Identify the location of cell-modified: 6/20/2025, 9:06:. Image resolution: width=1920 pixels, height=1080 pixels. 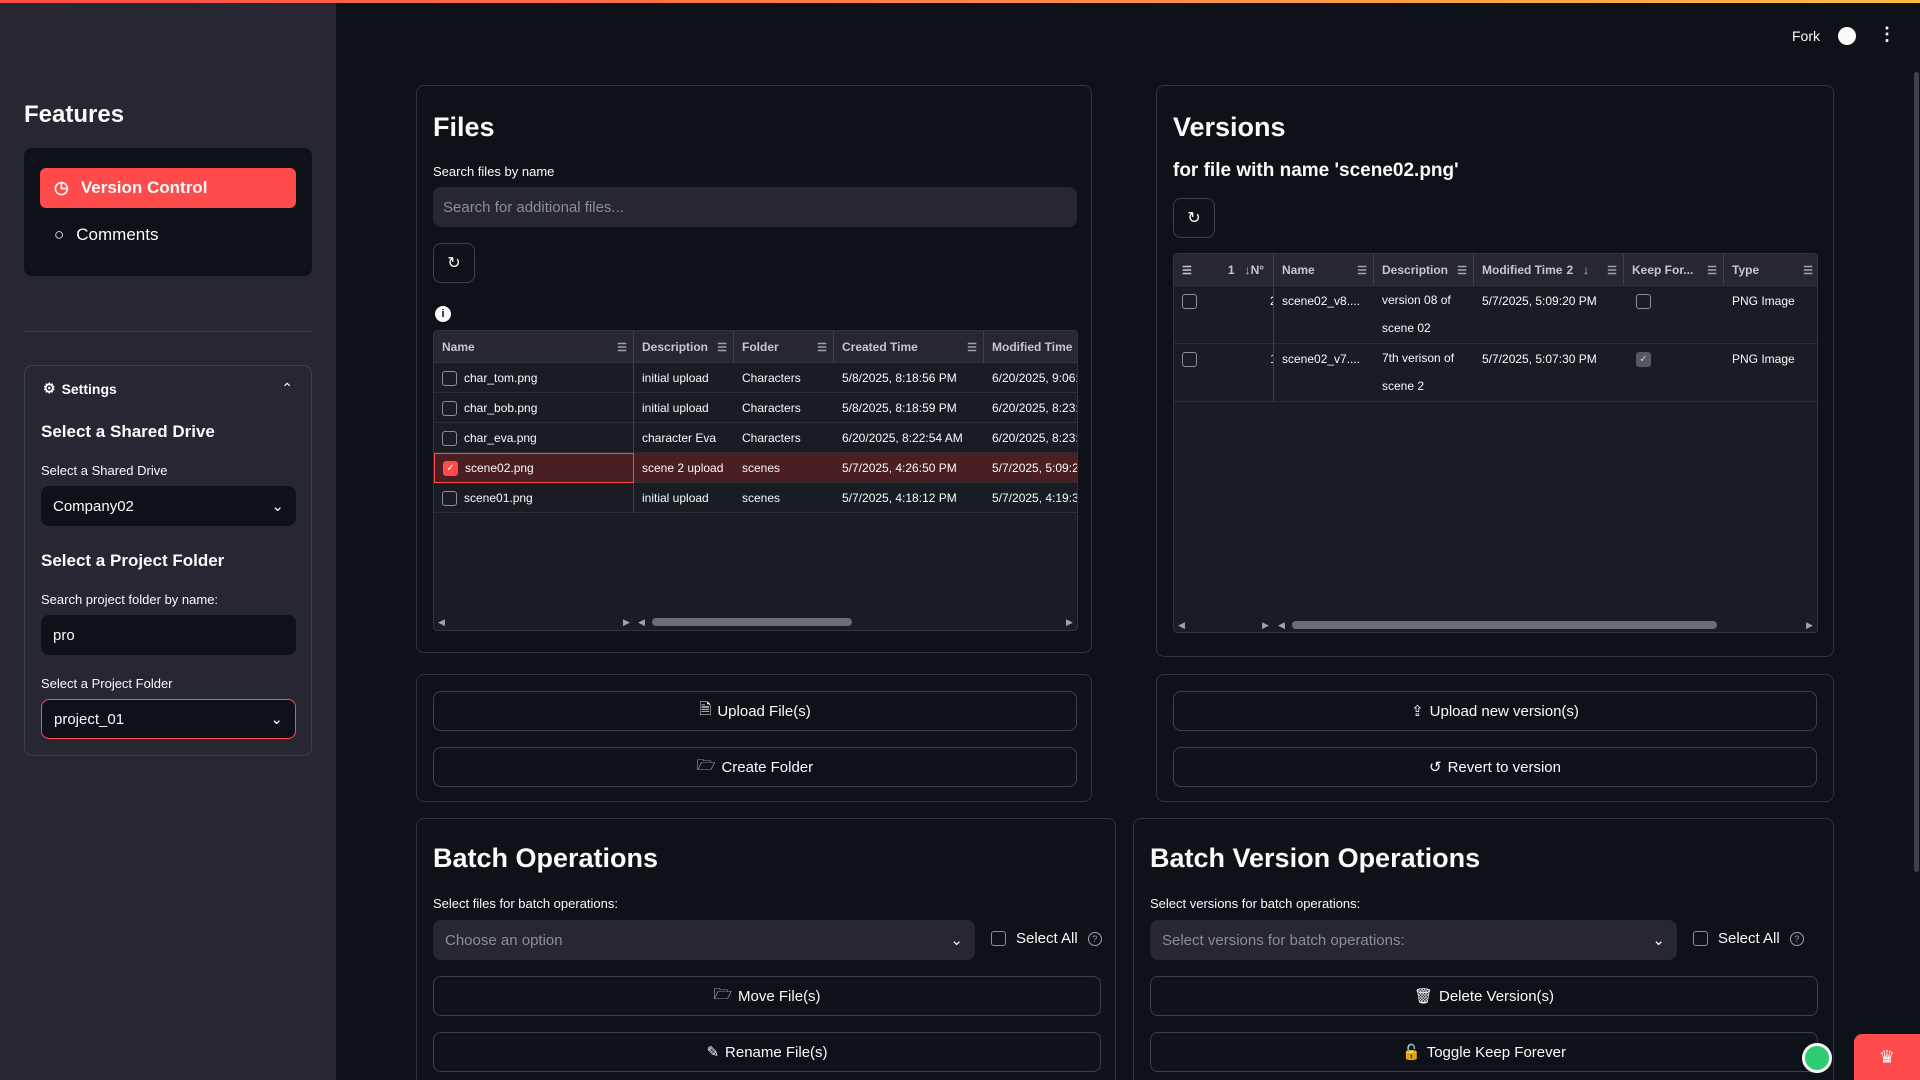
(1035, 378).